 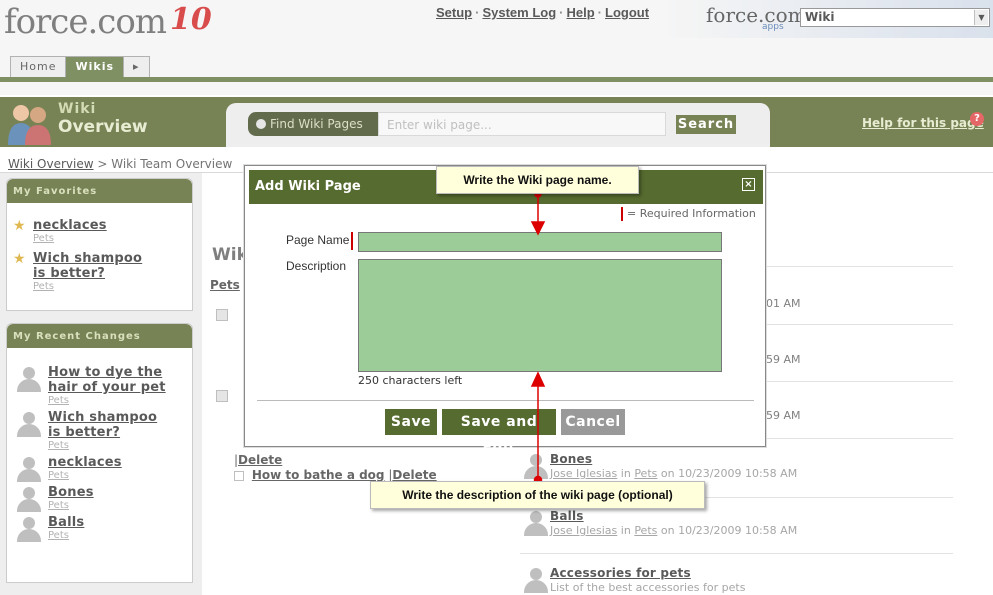 What do you see at coordinates (410, 380) in the screenshot?
I see `characters-left-counter: 250 characters left` at bounding box center [410, 380].